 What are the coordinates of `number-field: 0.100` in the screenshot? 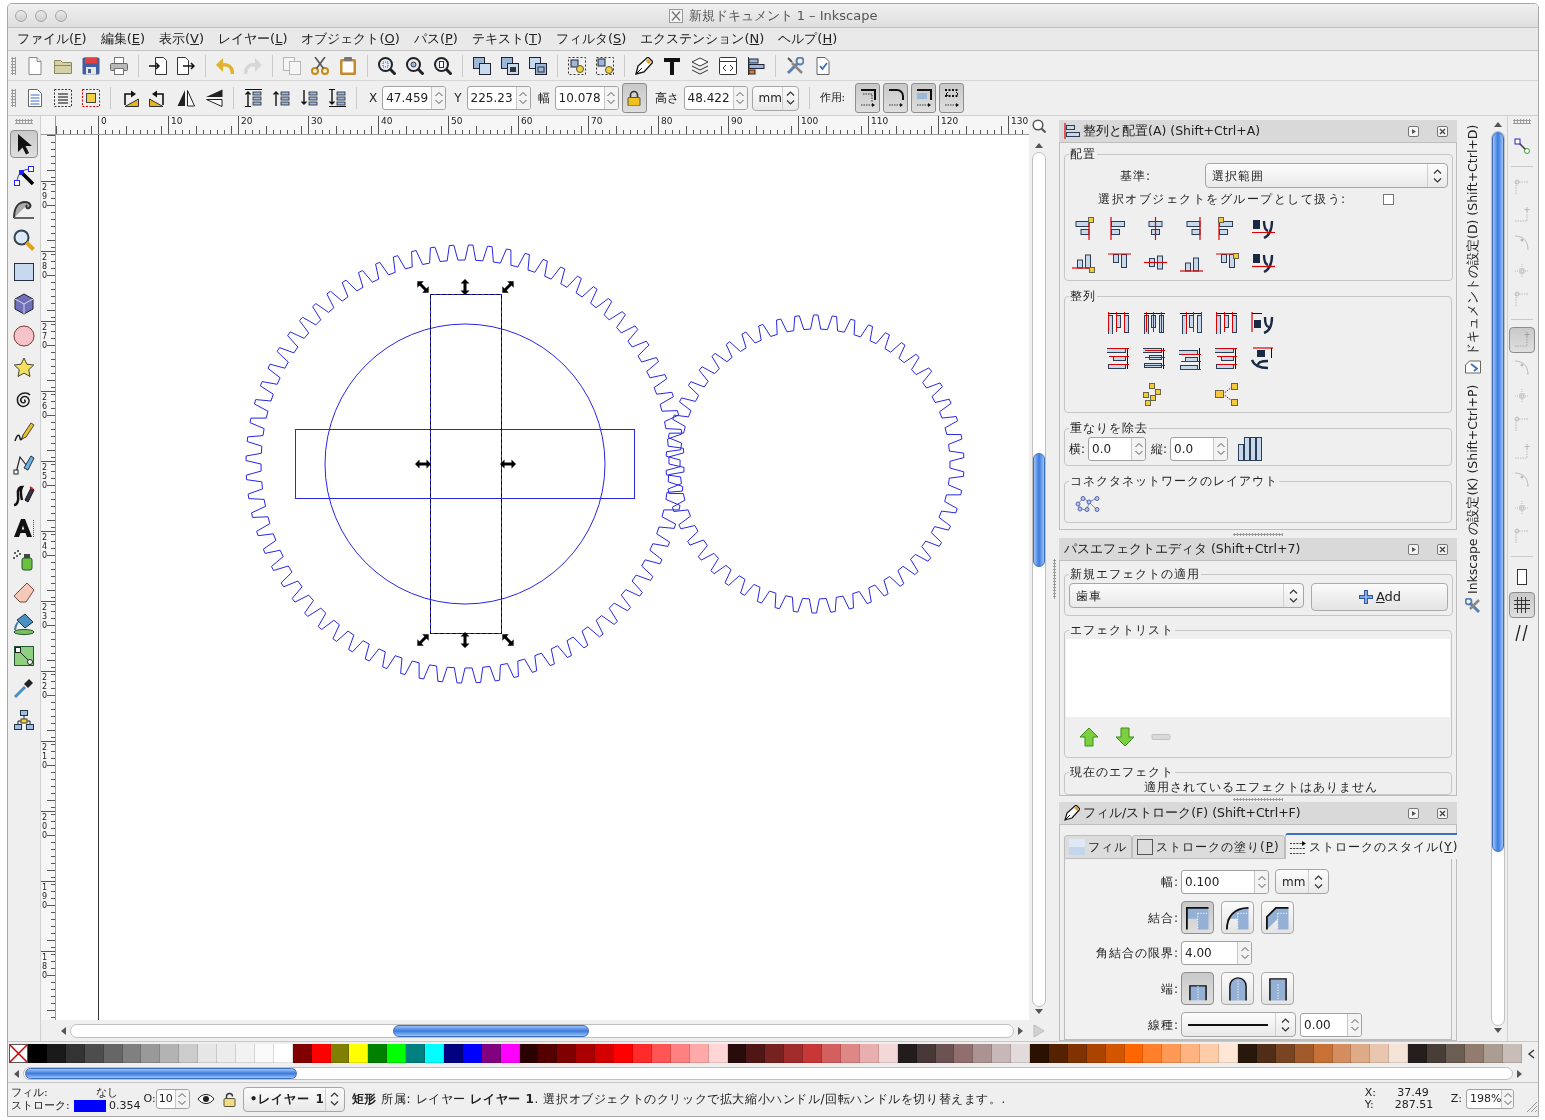 It's located at (1225, 881).